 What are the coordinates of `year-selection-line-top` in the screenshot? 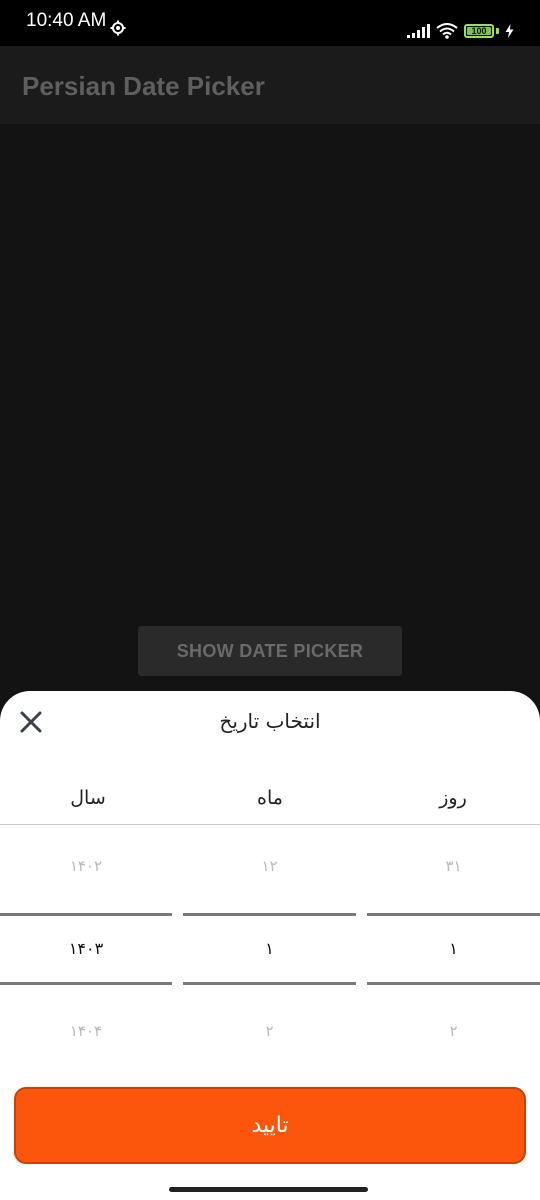 It's located at (86, 914).